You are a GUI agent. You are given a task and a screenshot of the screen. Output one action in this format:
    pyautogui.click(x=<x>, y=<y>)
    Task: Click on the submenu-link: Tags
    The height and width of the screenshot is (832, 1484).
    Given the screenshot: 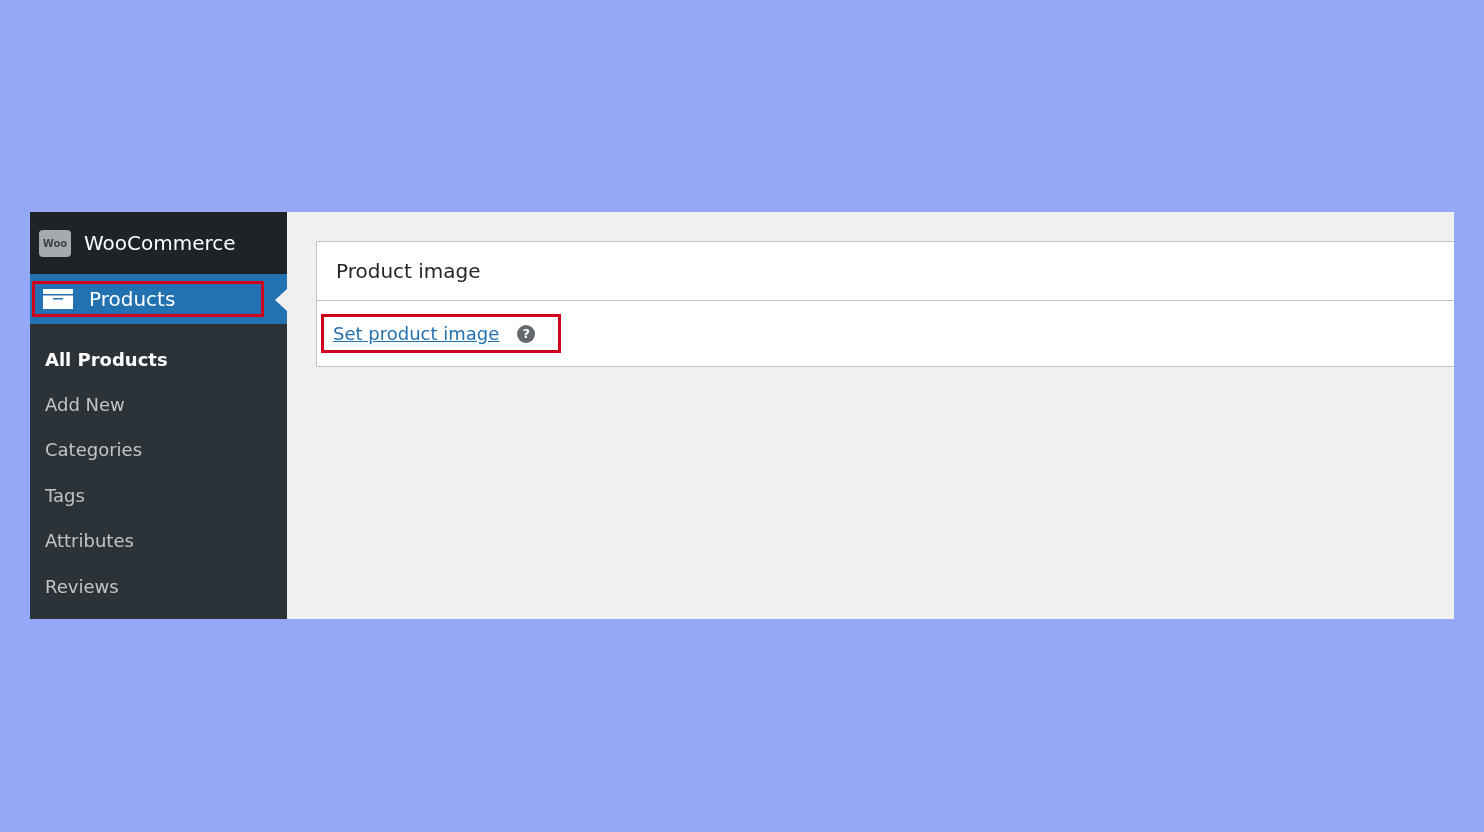 What is the action you would take?
    pyautogui.click(x=166, y=505)
    